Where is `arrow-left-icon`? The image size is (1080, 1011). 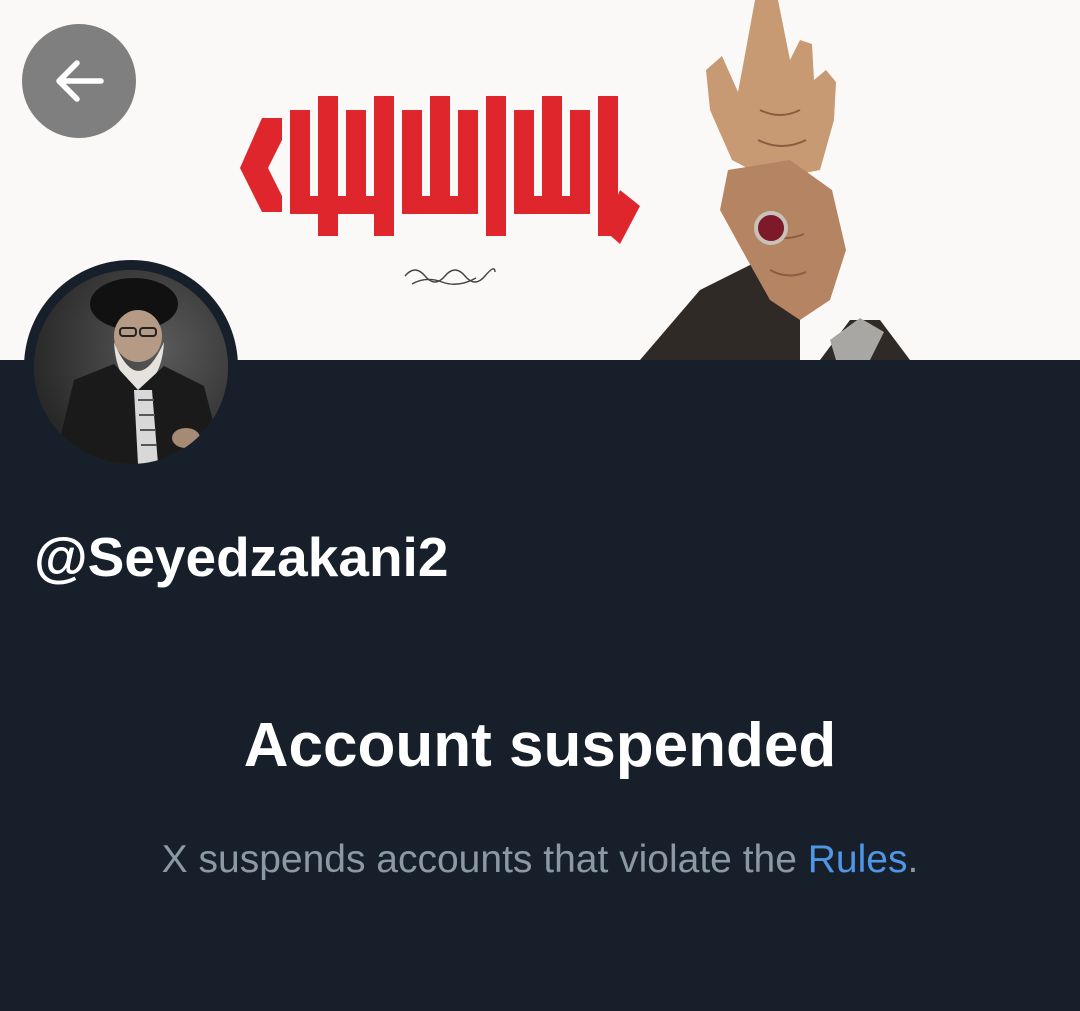
arrow-left-icon is located at coordinates (80, 81).